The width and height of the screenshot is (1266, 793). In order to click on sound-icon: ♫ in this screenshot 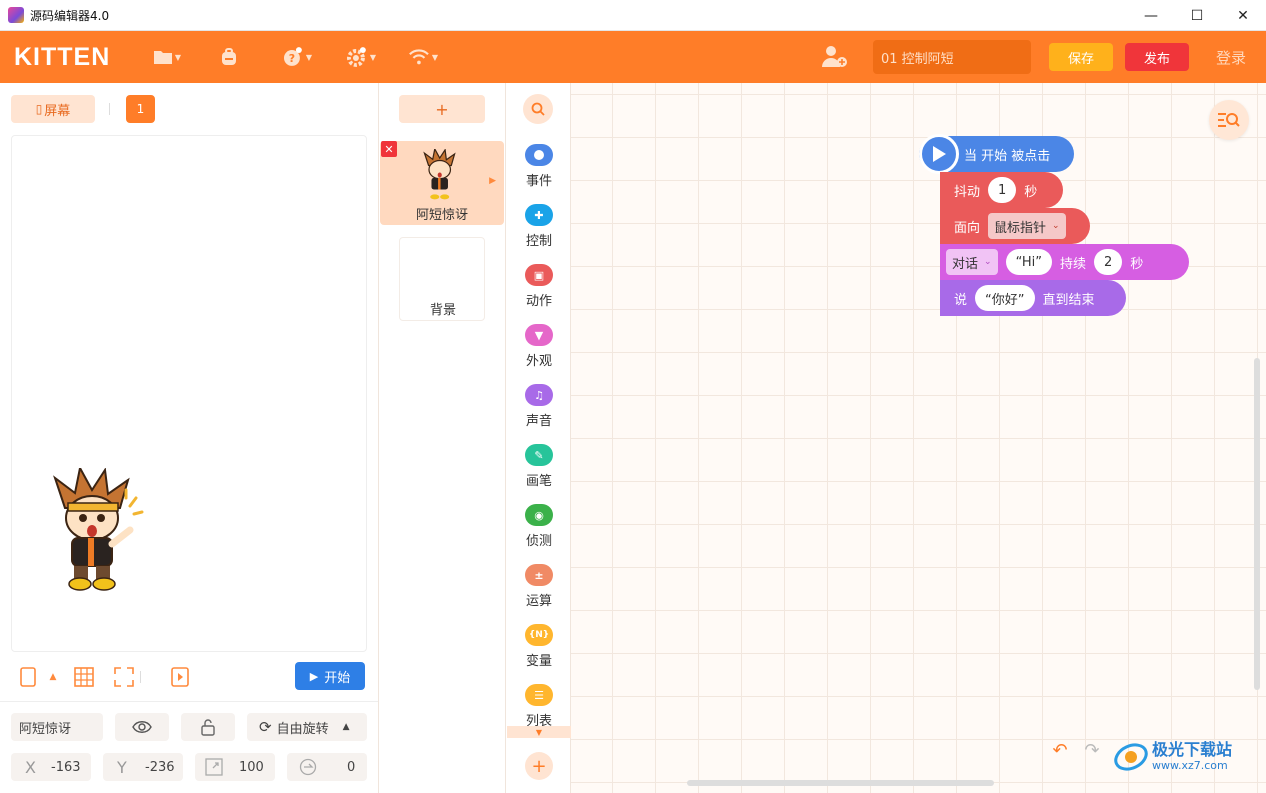, I will do `click(539, 395)`.